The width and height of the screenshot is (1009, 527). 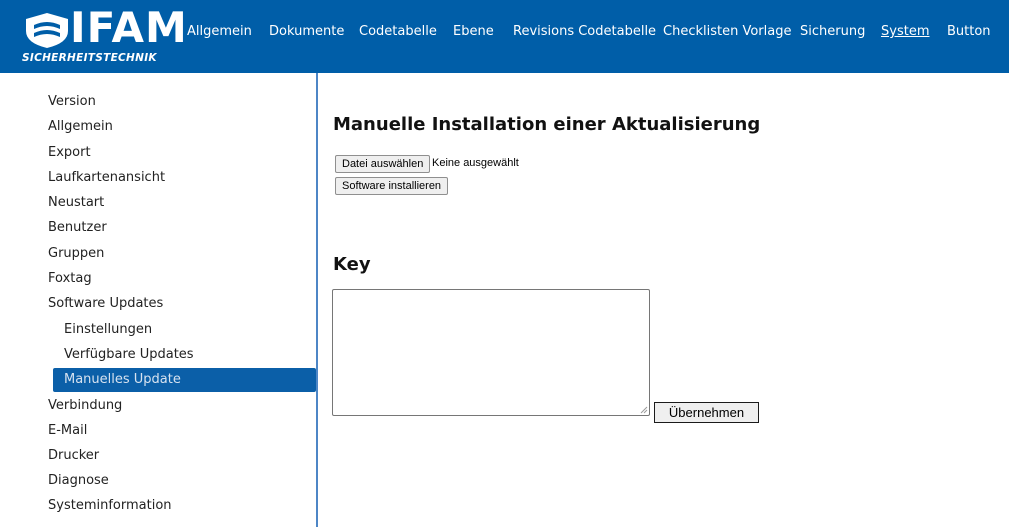 What do you see at coordinates (158, 330) in the screenshot?
I see `sidebar-item-einstellungen: Einstellungen` at bounding box center [158, 330].